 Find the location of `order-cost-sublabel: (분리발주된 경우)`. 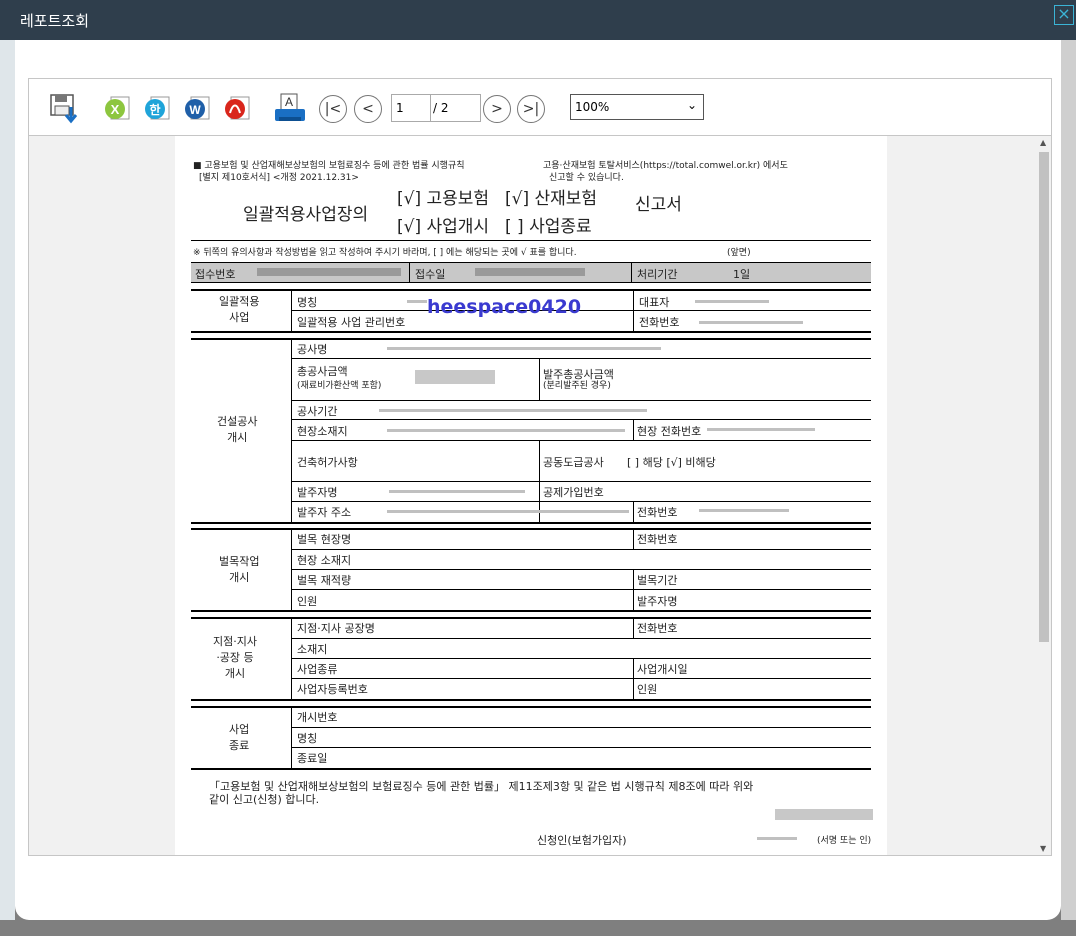

order-cost-sublabel: (분리발주된 경우) is located at coordinates (577, 386).